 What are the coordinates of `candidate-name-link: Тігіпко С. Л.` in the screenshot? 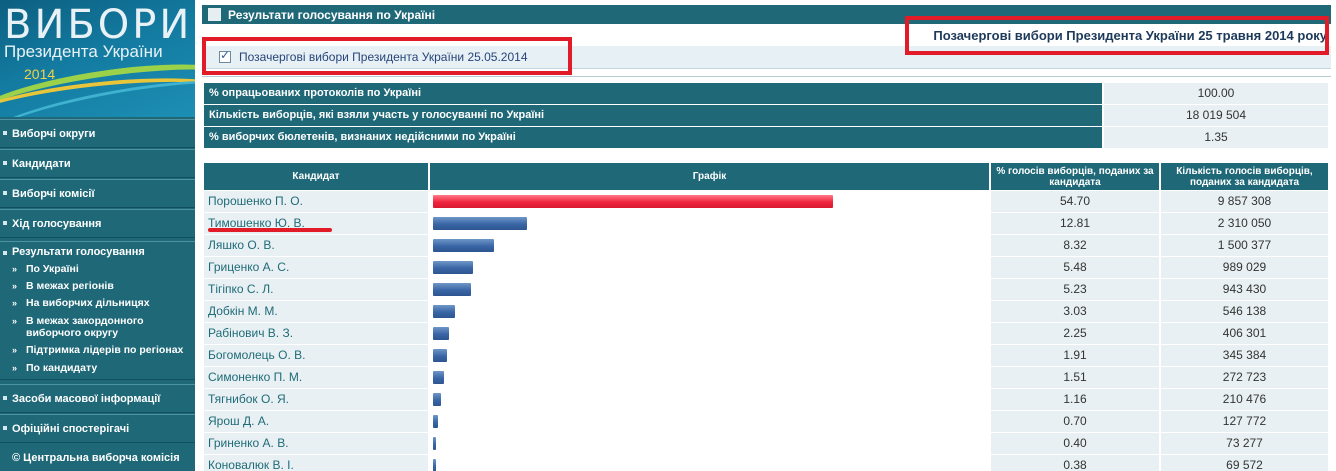 It's located at (316, 289).